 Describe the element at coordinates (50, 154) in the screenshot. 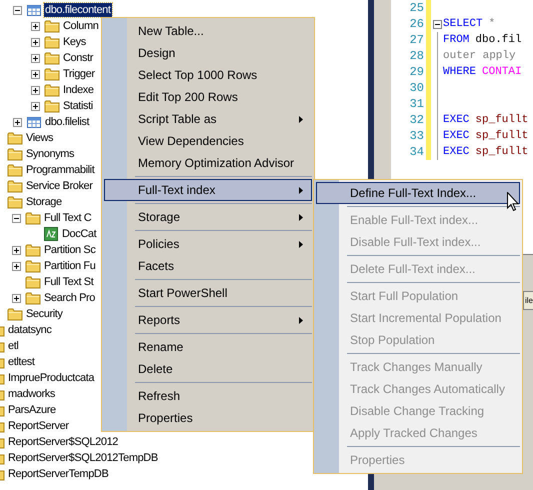

I see `tree-node-label: Synonyms` at that location.